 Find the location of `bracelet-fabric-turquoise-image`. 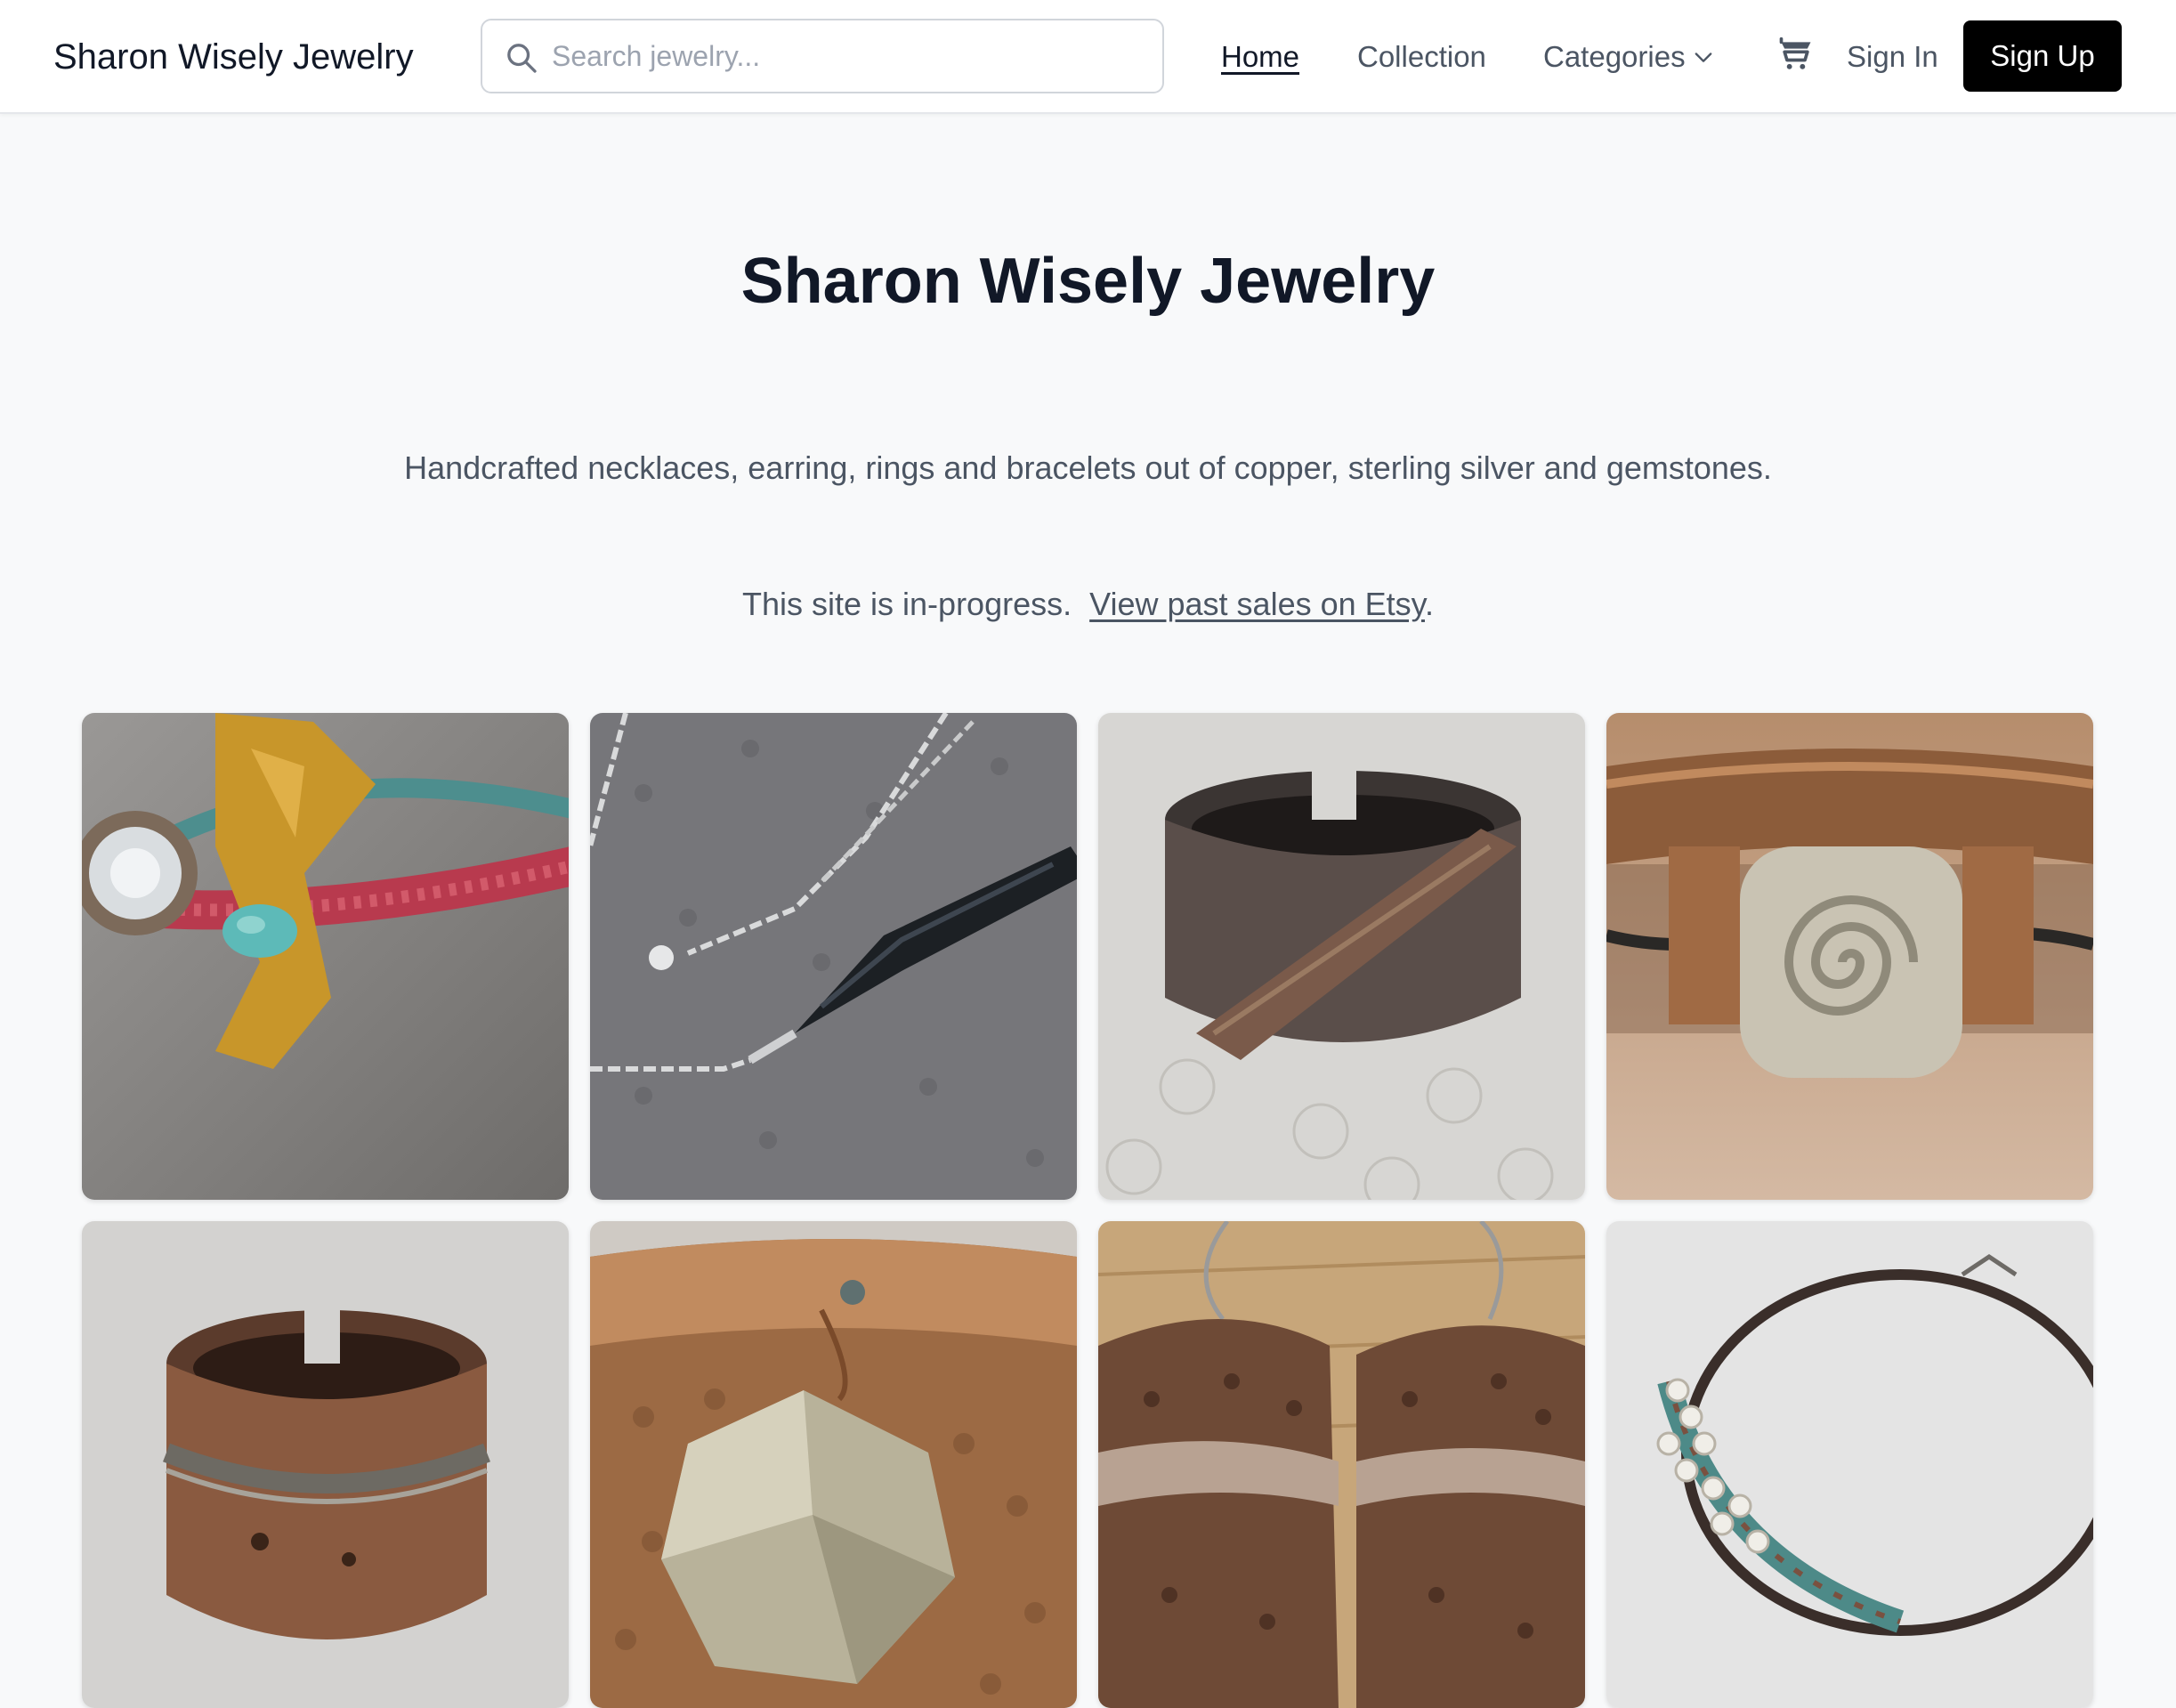

bracelet-fabric-turquoise-image is located at coordinates (325, 957).